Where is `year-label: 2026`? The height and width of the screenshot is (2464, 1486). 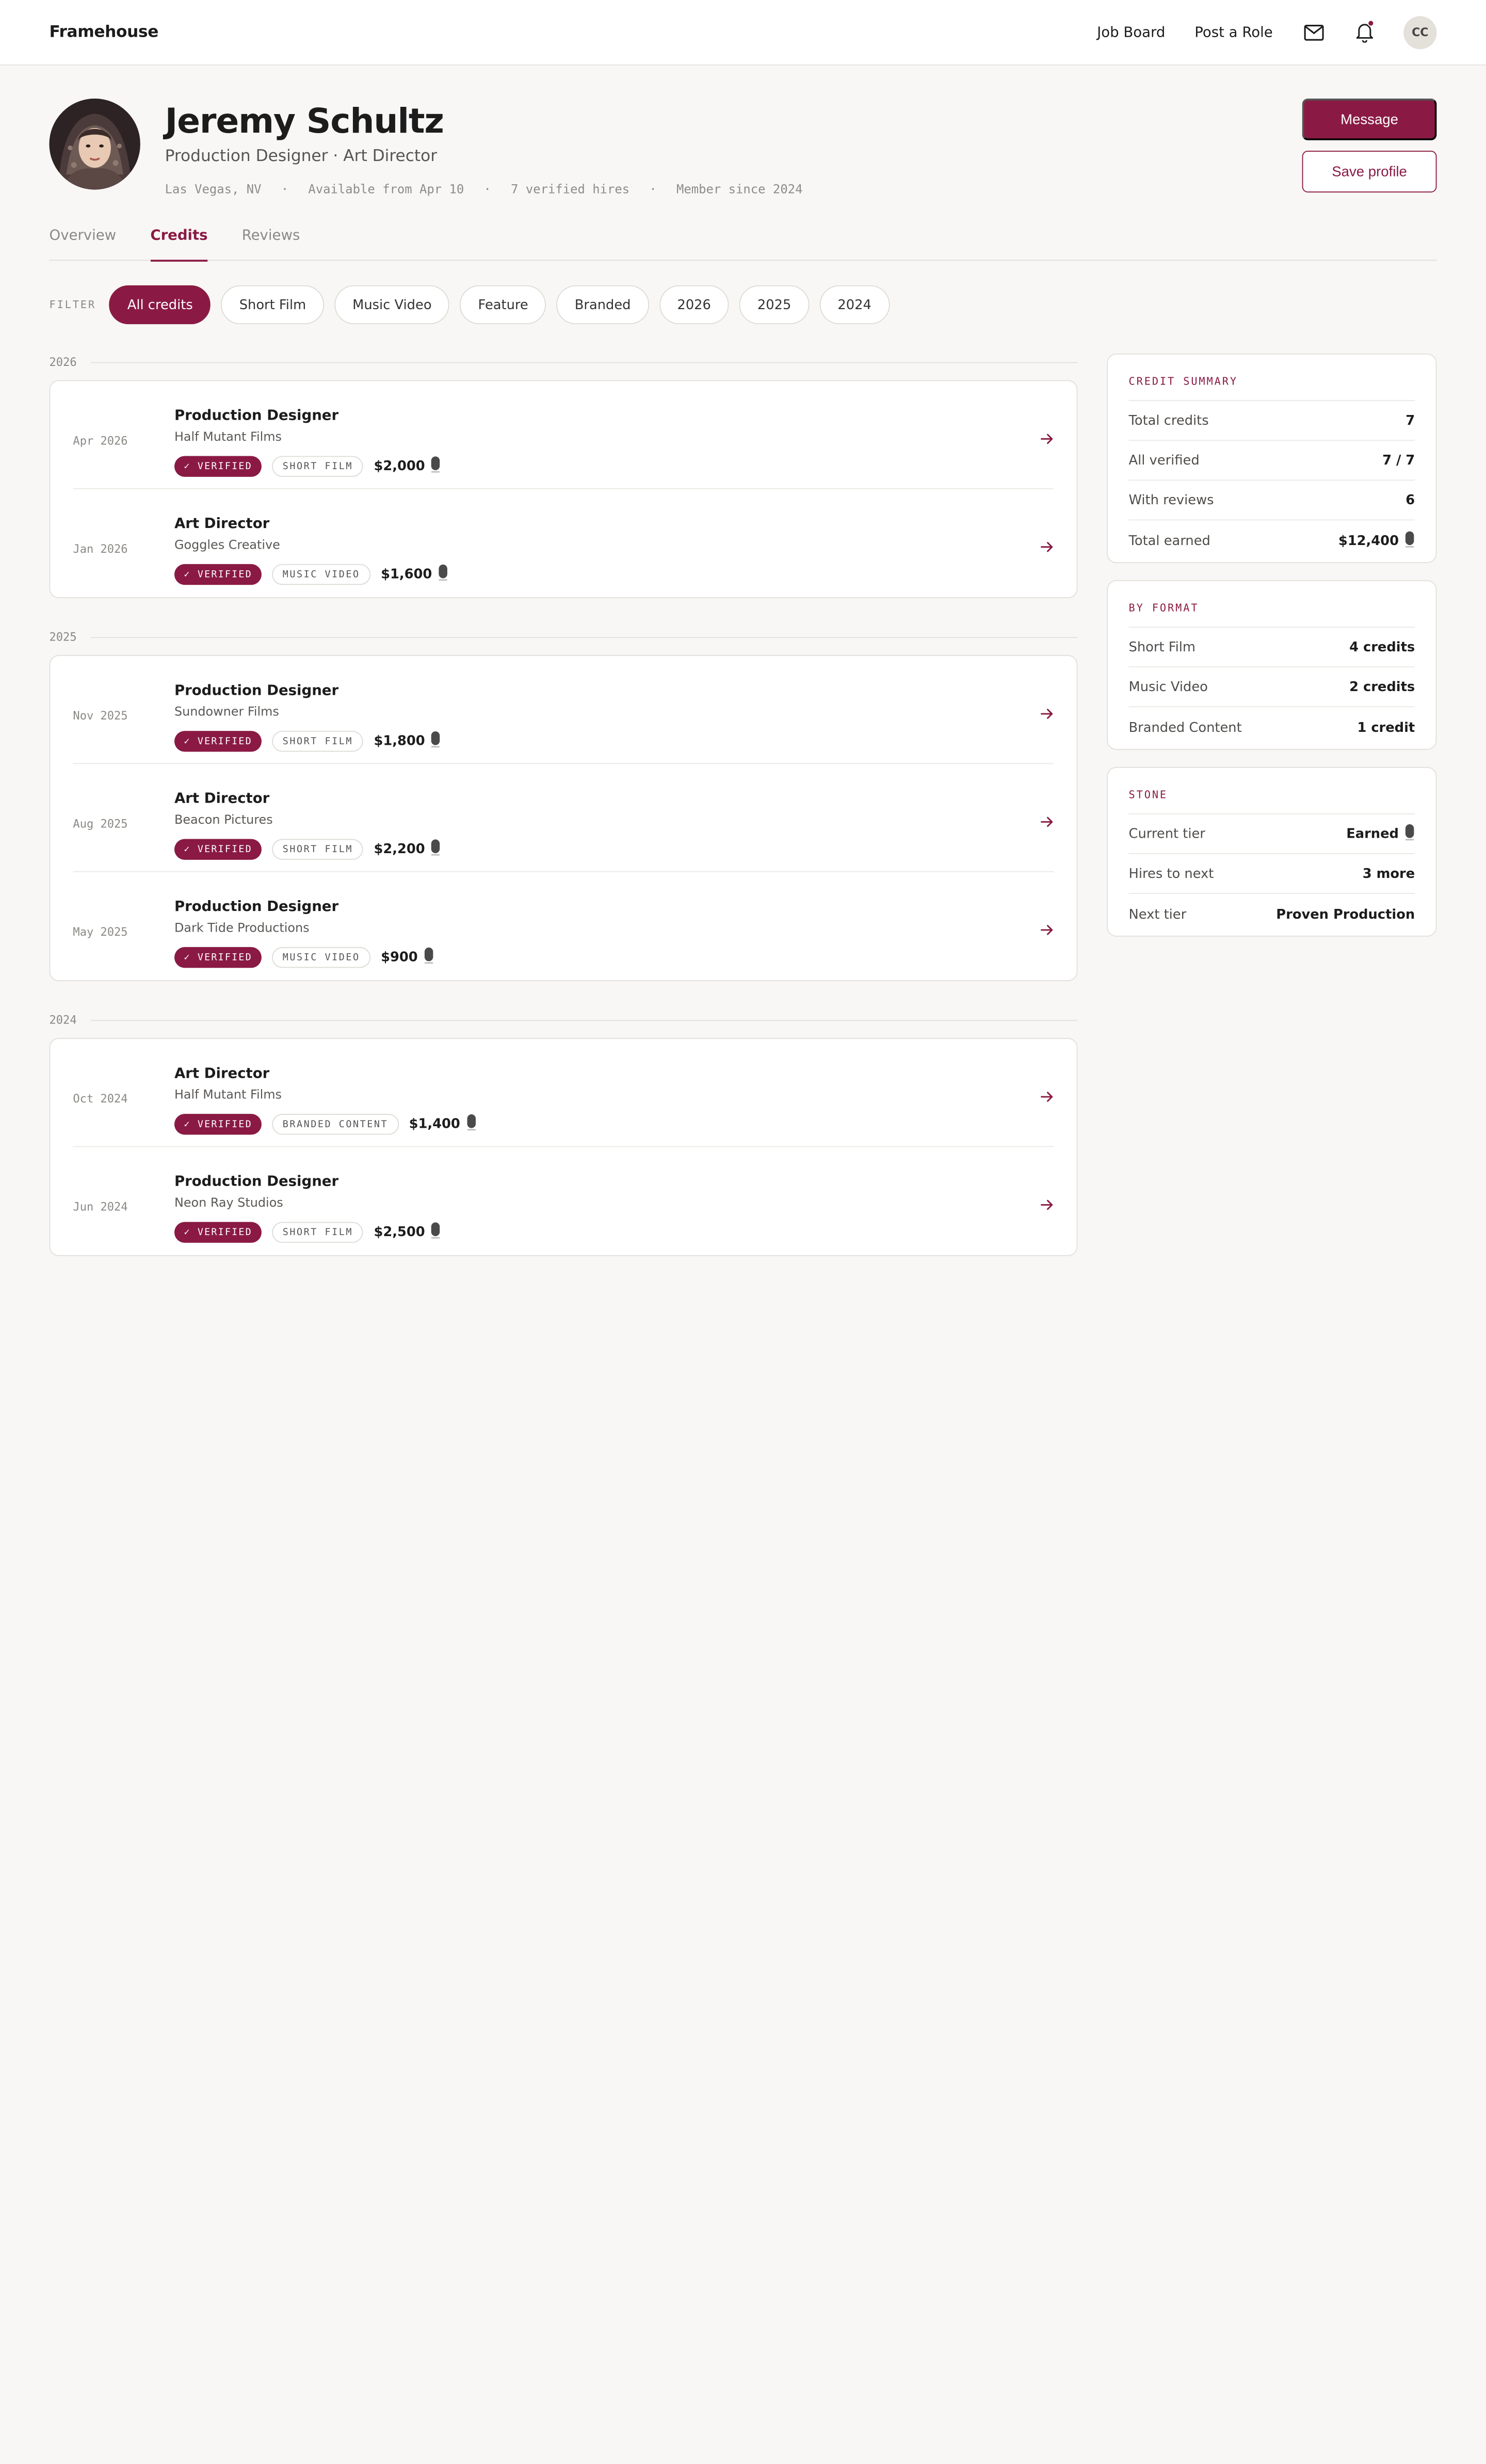
year-label: 2026 is located at coordinates (63, 362).